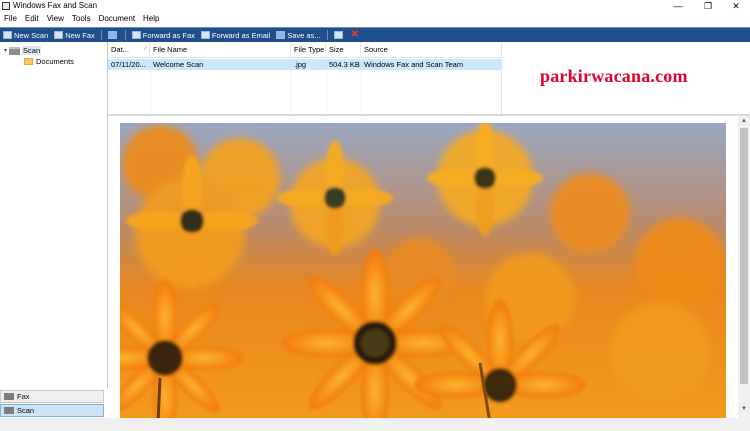 This screenshot has width=750, height=431. I want to click on column-date: Dat... ∕, so click(129, 49).